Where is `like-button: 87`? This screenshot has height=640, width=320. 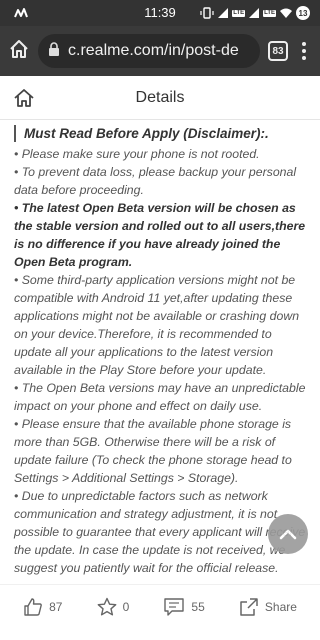 like-button: 87 is located at coordinates (42, 607).